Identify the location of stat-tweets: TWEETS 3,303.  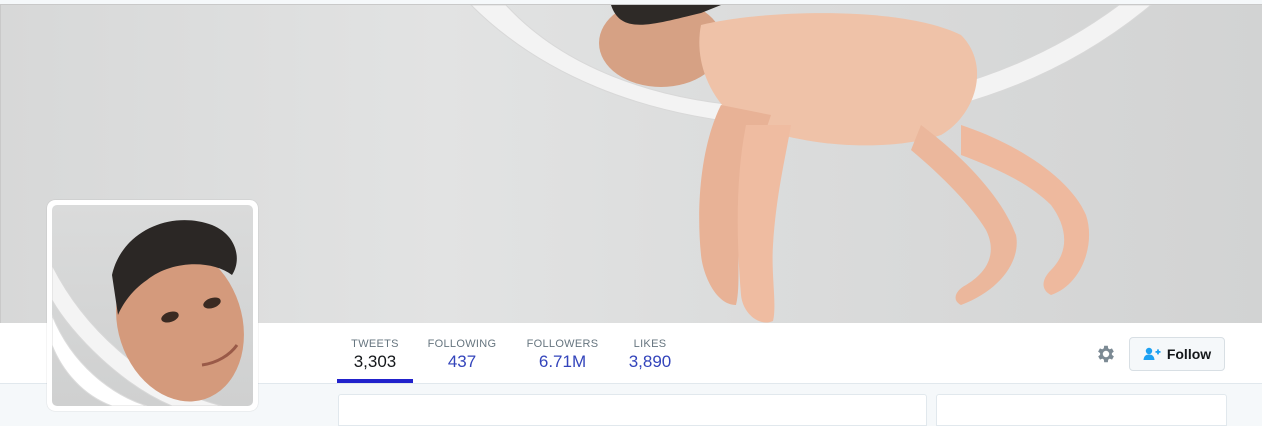
(375, 353).